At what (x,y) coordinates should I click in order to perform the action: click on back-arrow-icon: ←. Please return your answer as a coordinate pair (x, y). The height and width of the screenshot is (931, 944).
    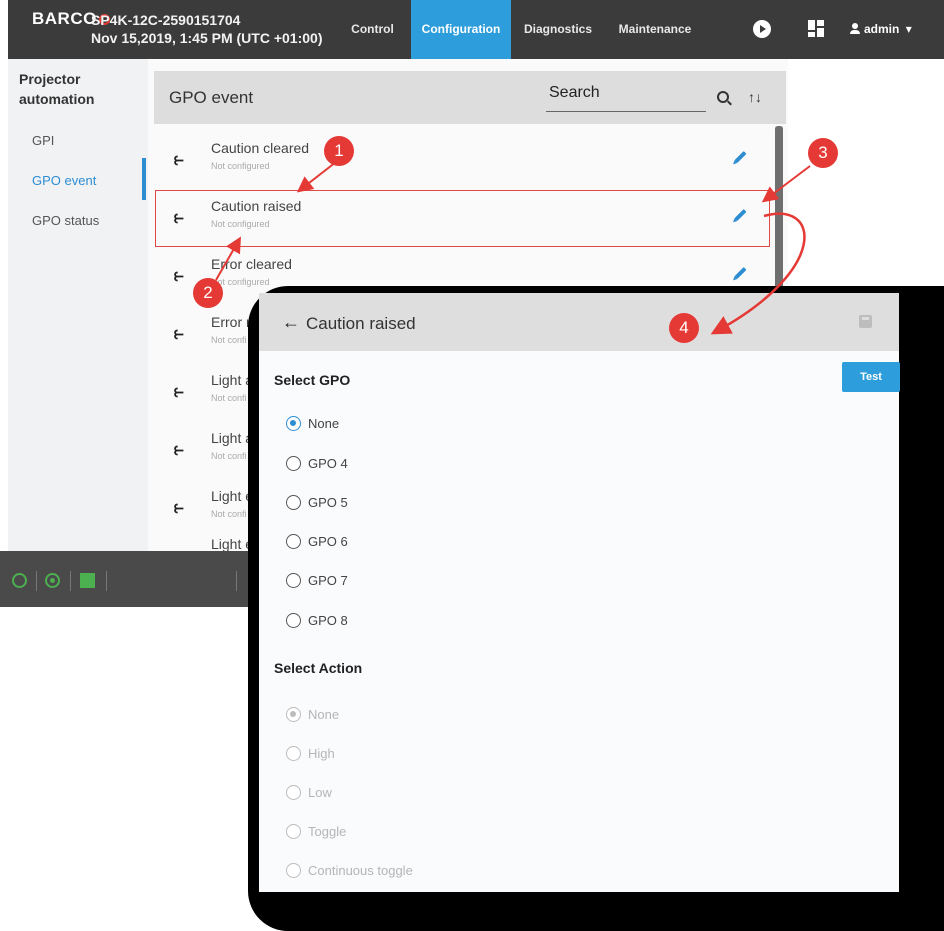
    Looking at the image, I should click on (291, 322).